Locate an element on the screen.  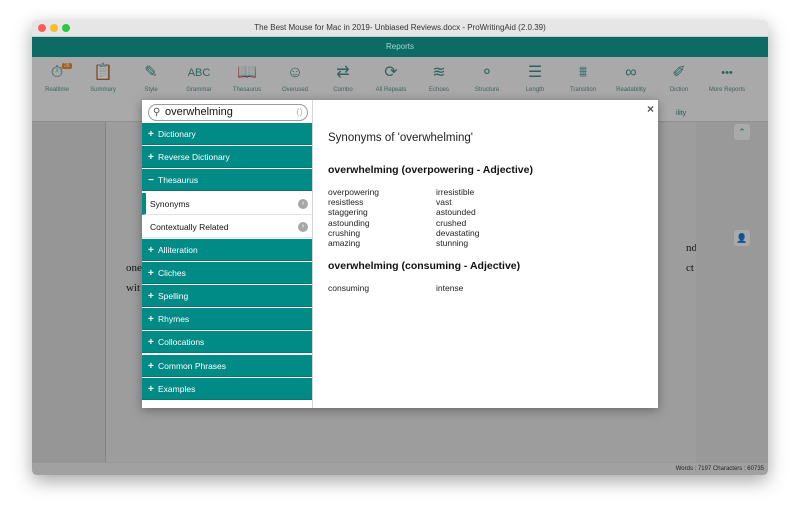
close-dialog-button: × is located at coordinates (650, 109).